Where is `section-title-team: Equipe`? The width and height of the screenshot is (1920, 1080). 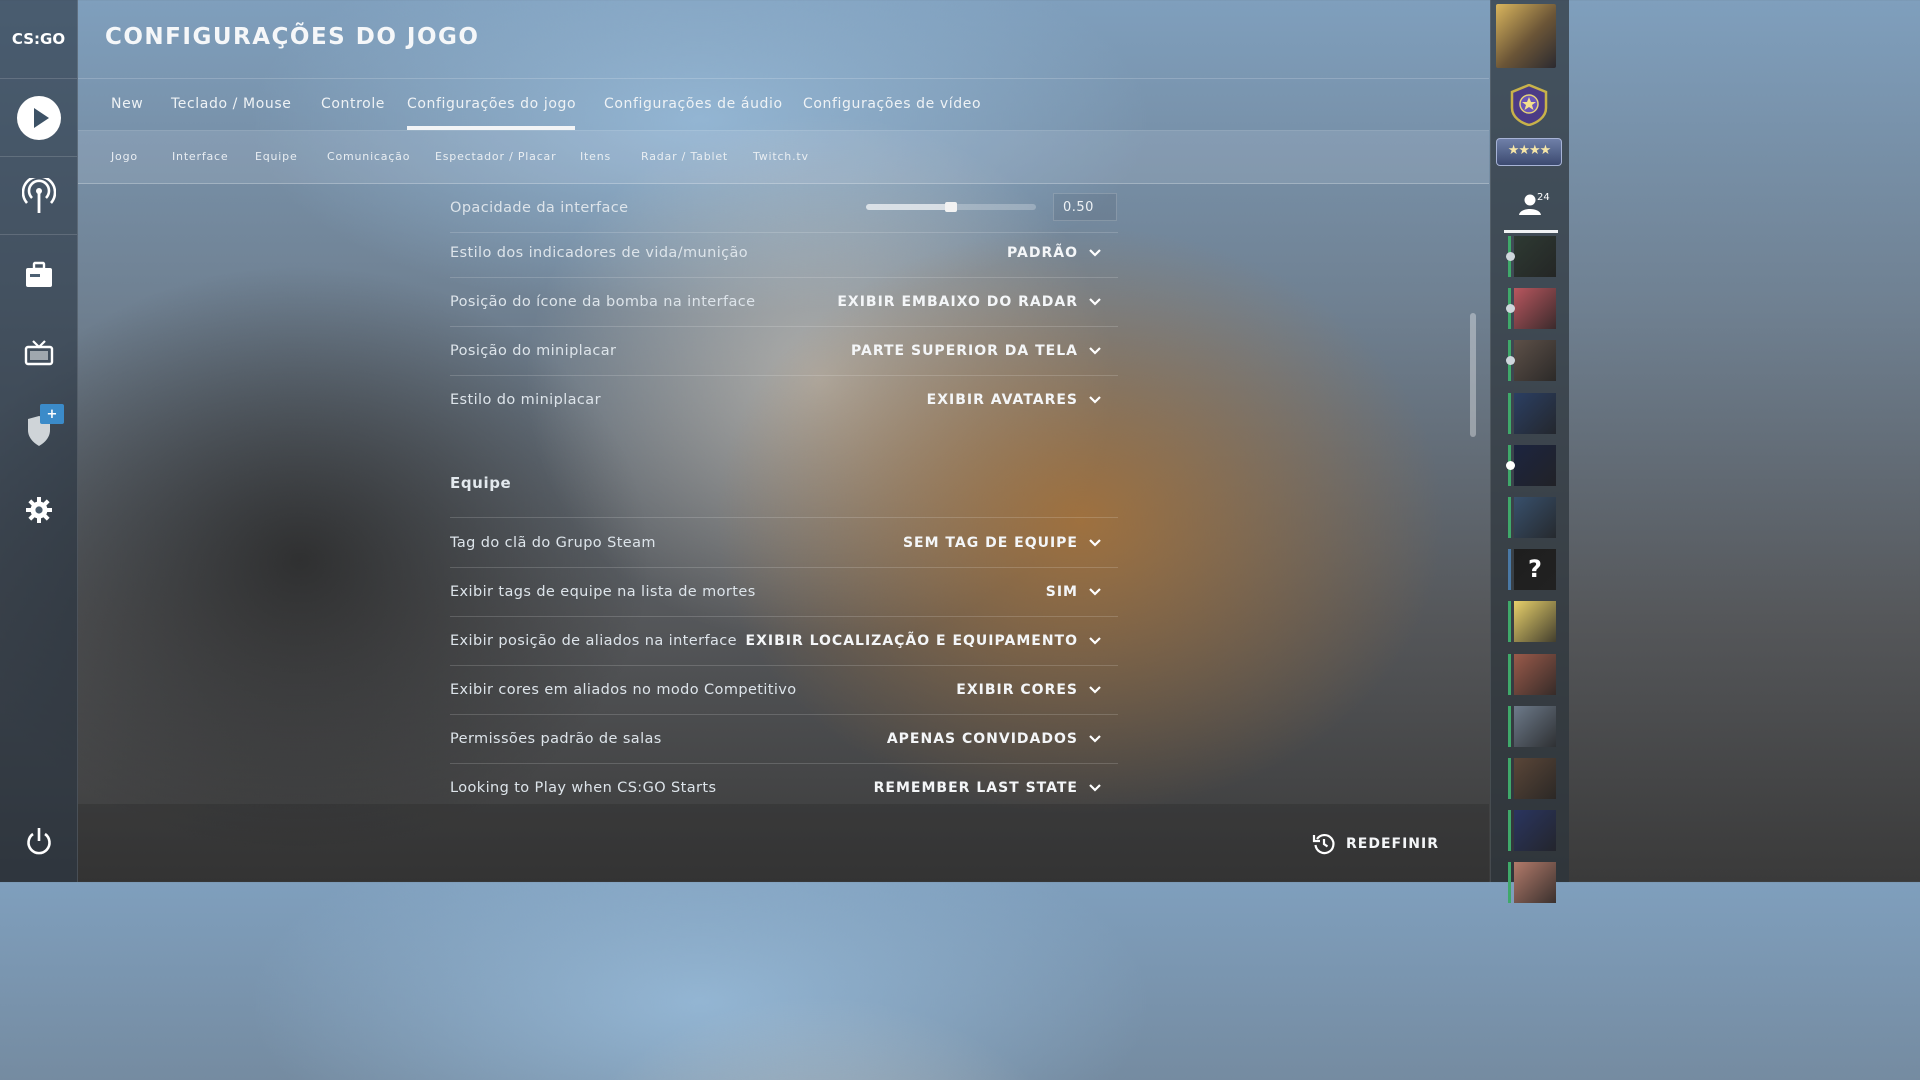
section-title-team: Equipe is located at coordinates (481, 483).